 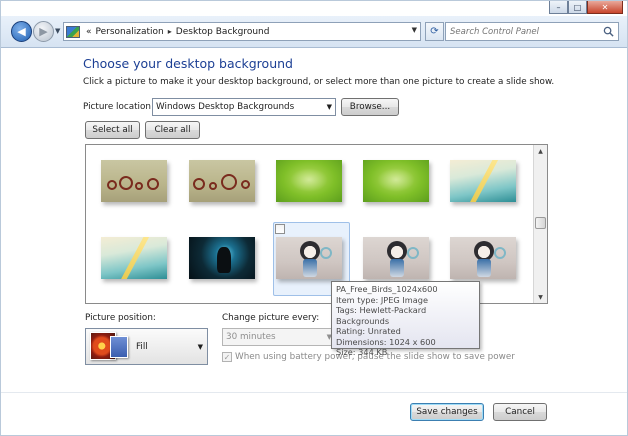 What do you see at coordinates (57, 31) in the screenshot?
I see `recent-pages-dropdown: ▼` at bounding box center [57, 31].